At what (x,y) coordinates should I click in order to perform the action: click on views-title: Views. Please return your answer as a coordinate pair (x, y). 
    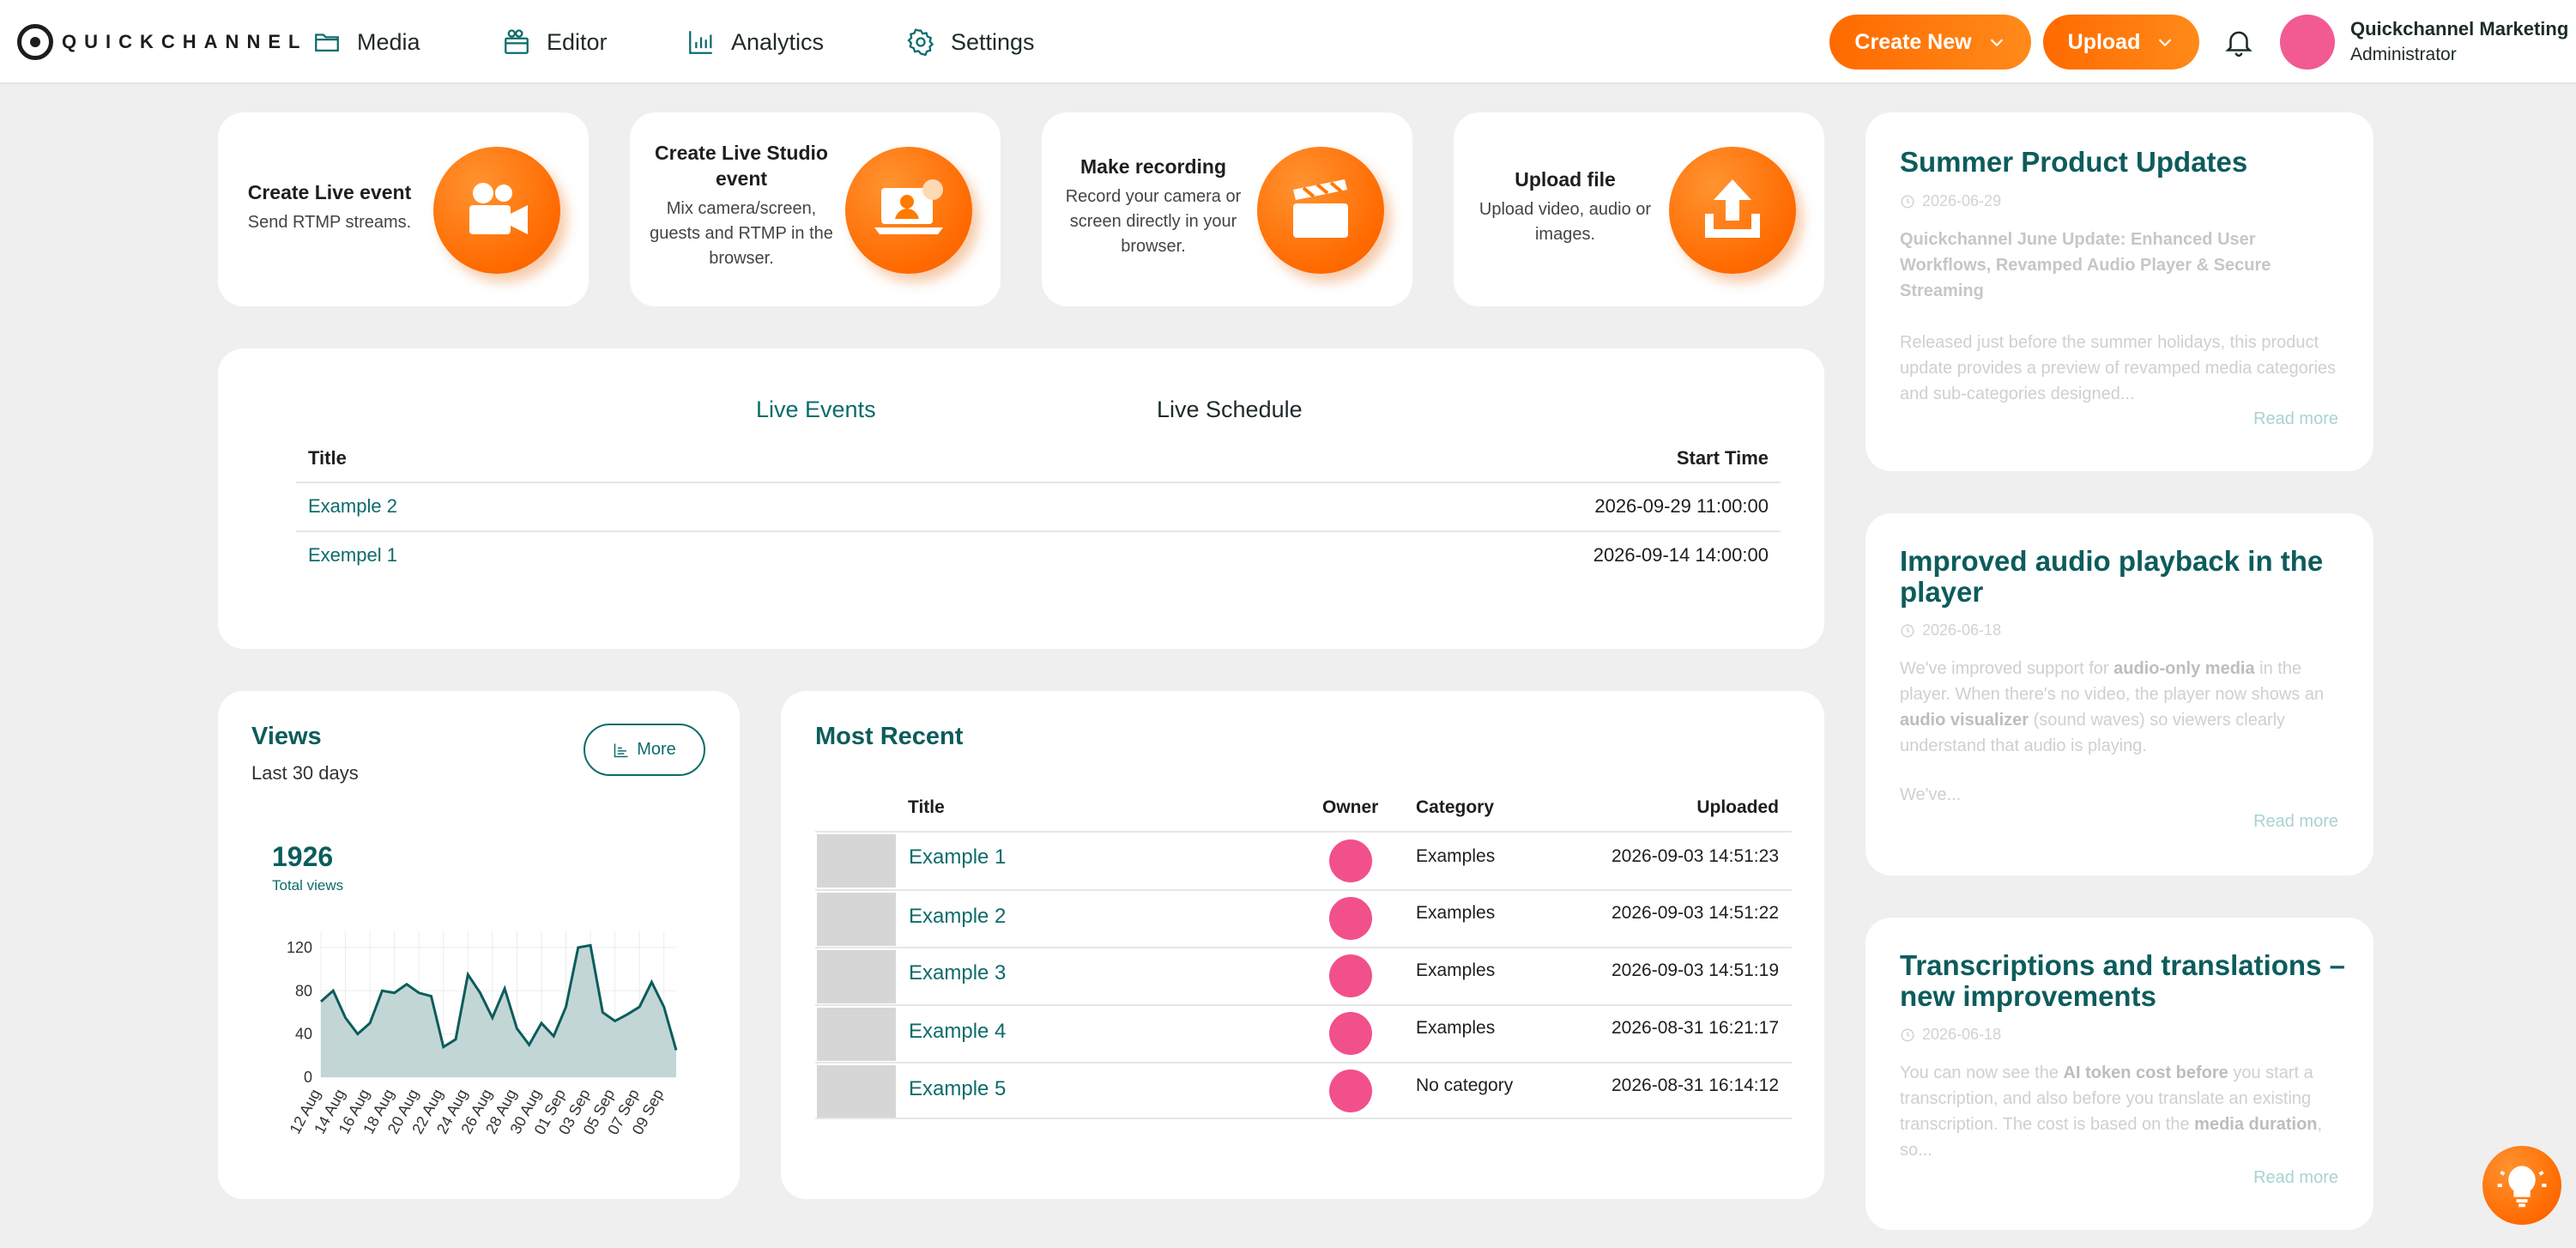
    Looking at the image, I should click on (286, 736).